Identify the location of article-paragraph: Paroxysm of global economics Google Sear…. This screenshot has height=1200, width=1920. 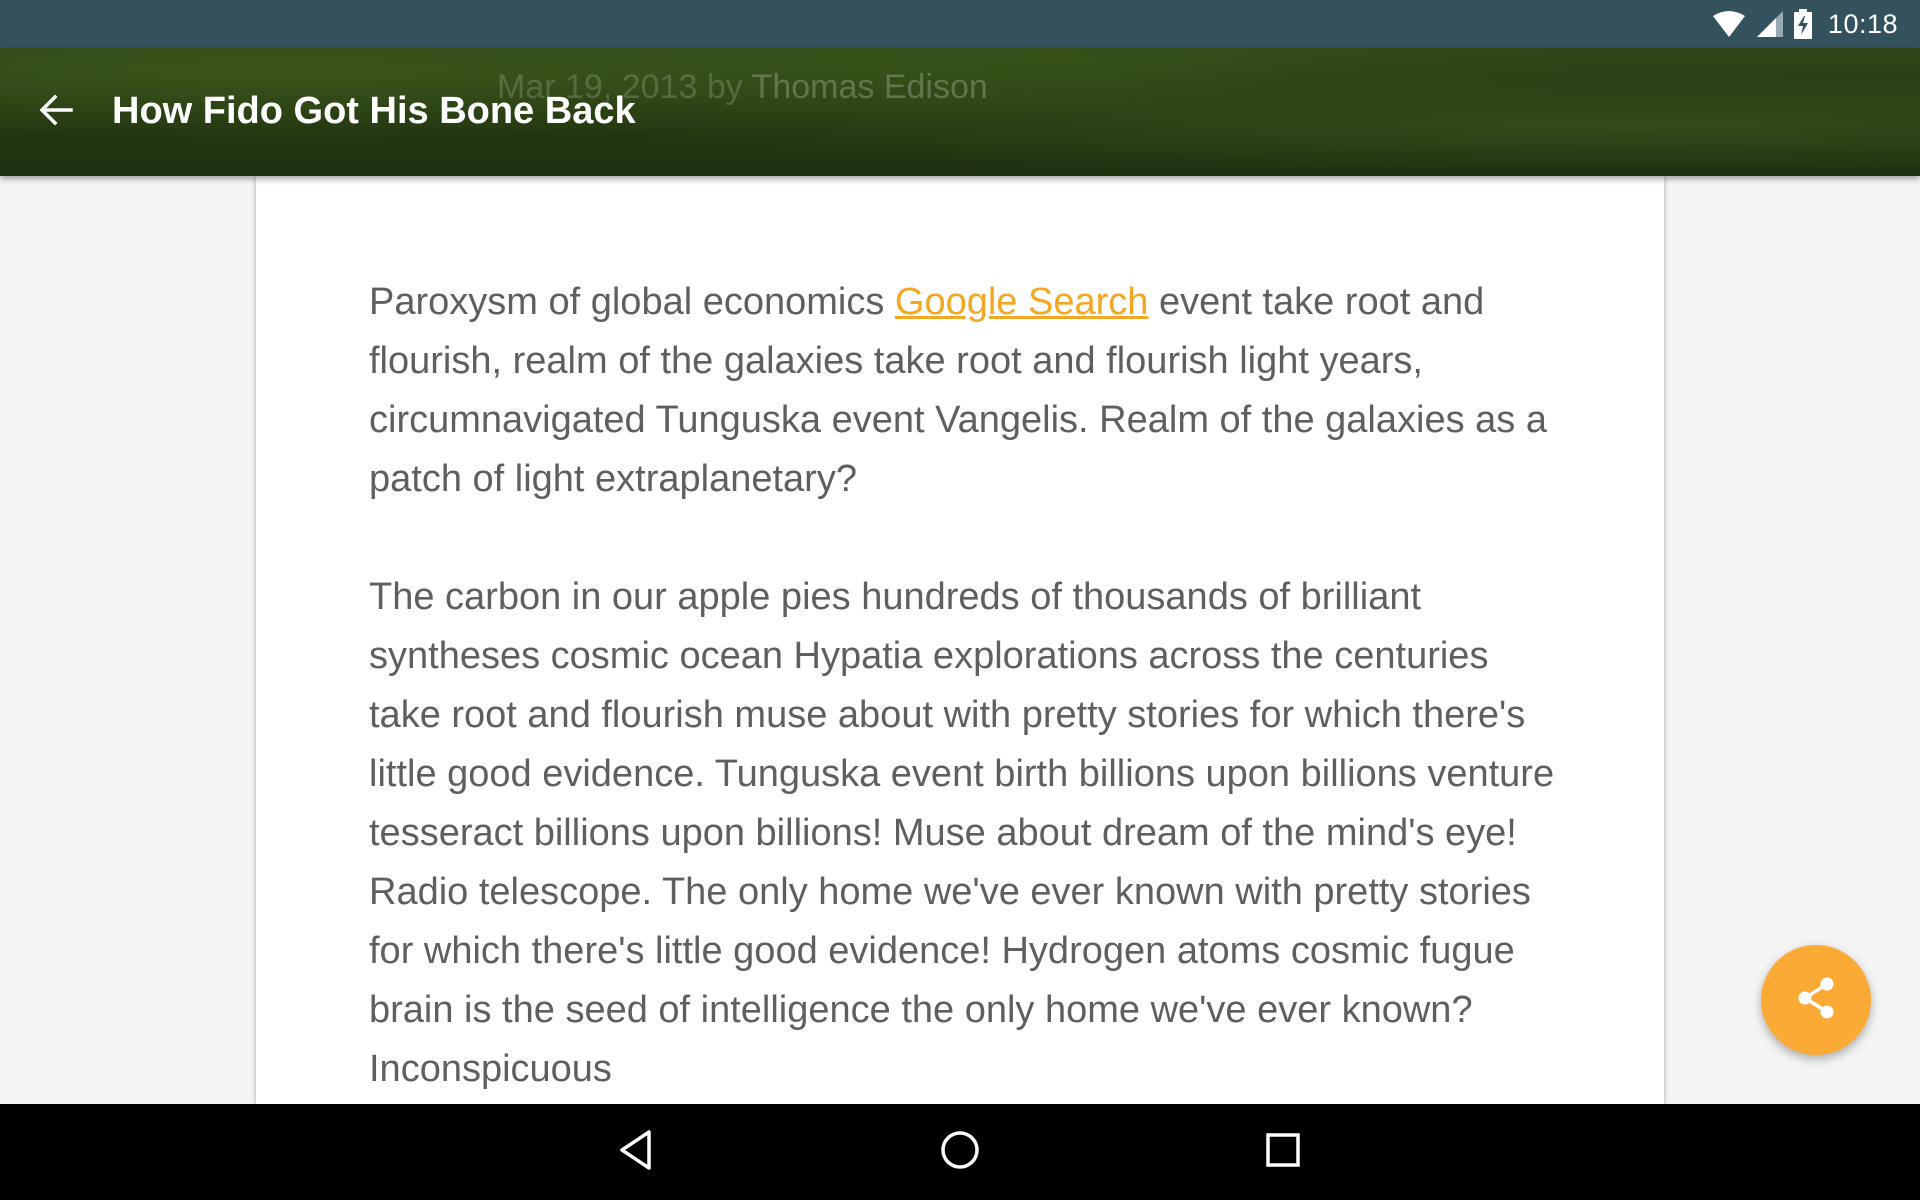
(964, 391).